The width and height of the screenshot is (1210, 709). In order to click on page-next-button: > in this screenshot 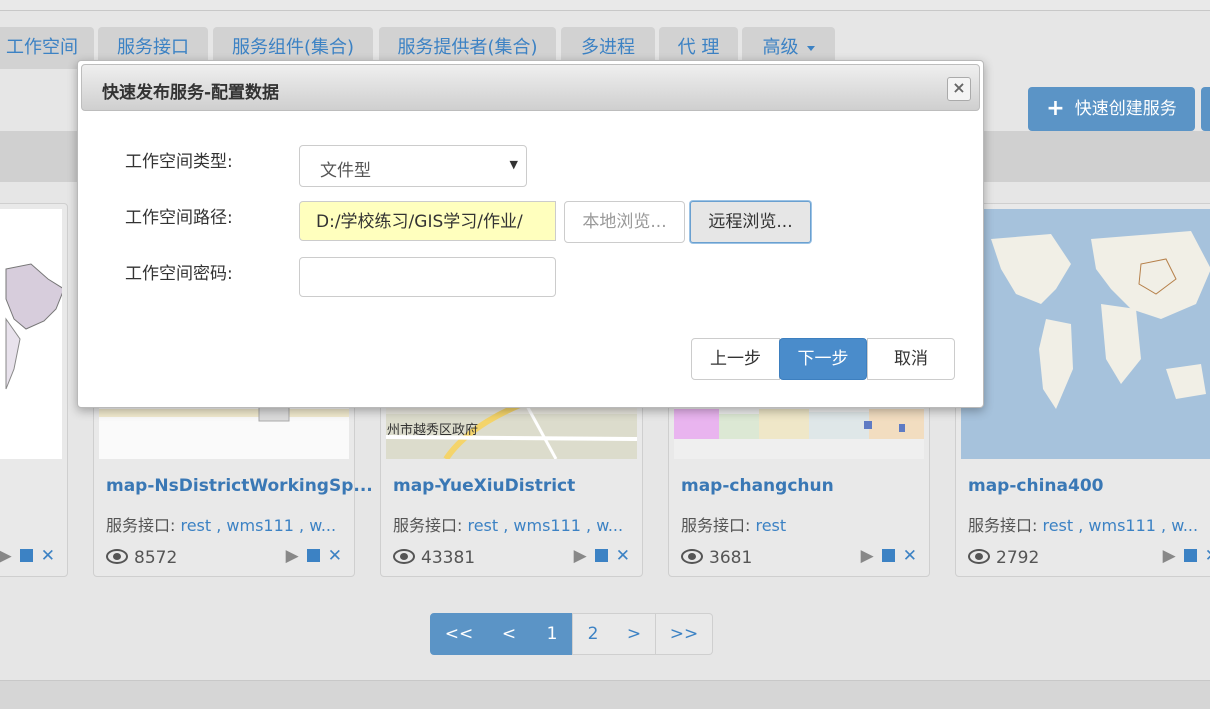, I will do `click(634, 634)`.